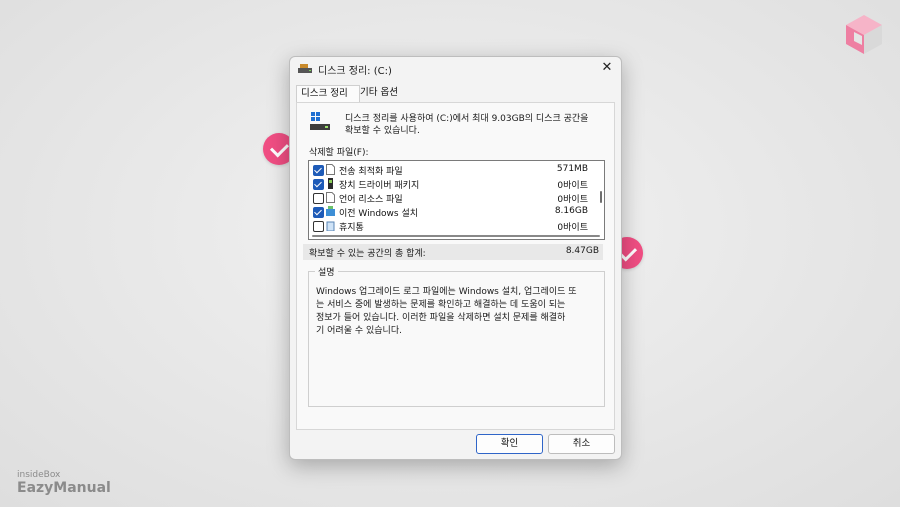 This screenshot has height=507, width=900. I want to click on windows-setup-icon, so click(330, 211).